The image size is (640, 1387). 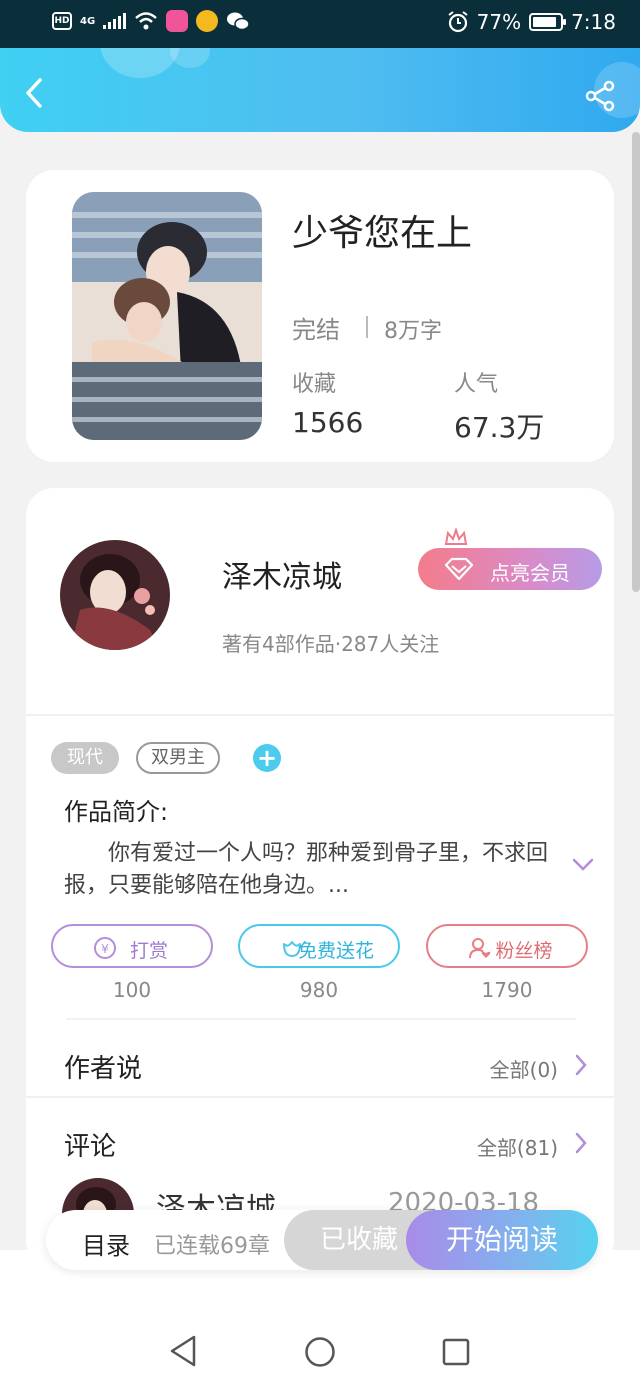 I want to click on coin-app-icon, so click(x=207, y=21).